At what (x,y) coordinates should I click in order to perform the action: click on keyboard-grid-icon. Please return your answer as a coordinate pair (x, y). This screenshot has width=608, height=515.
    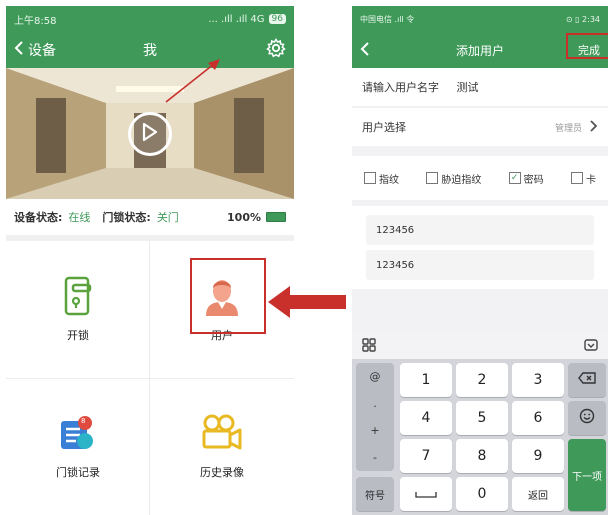
    Looking at the image, I should click on (369, 346).